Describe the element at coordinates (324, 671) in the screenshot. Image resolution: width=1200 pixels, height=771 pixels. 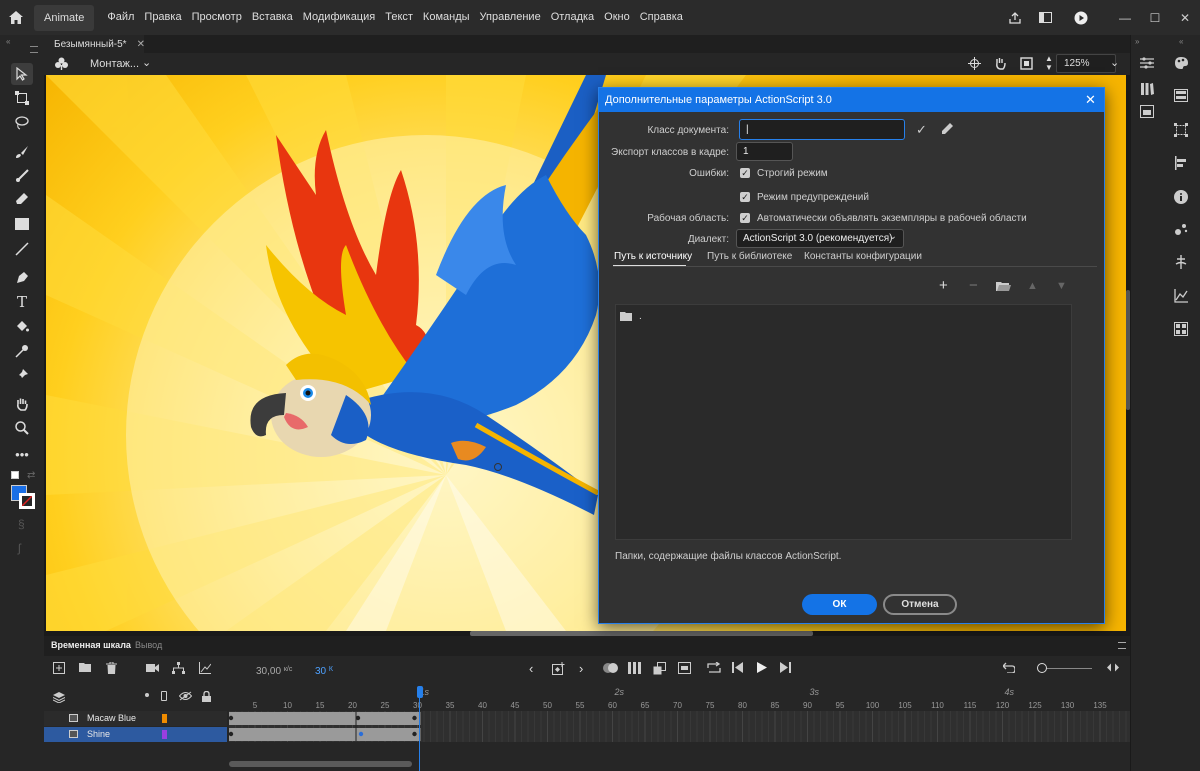
I see `current-frame-readout: 30 К` at that location.